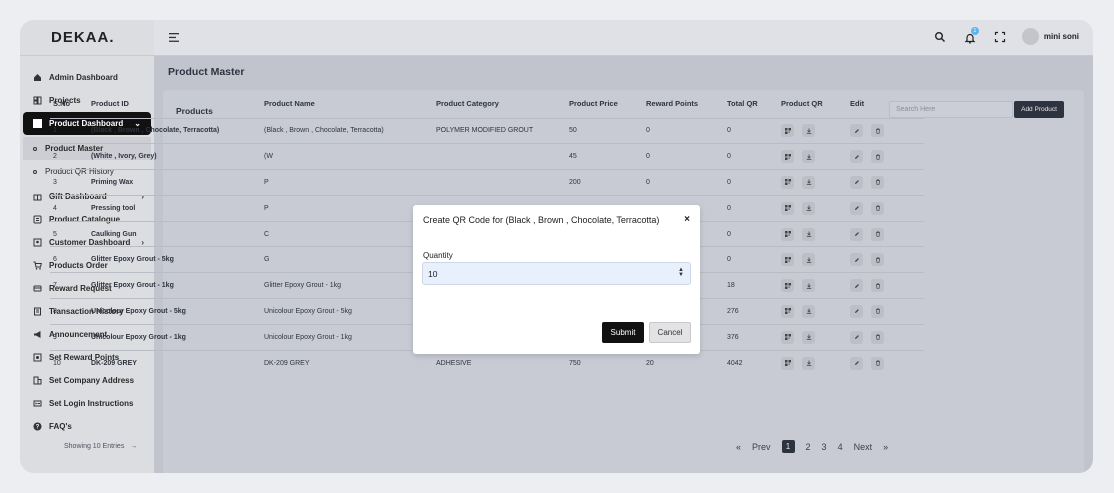 The height and width of the screenshot is (493, 1114). I want to click on entries-arrow-icon: →, so click(133, 446).